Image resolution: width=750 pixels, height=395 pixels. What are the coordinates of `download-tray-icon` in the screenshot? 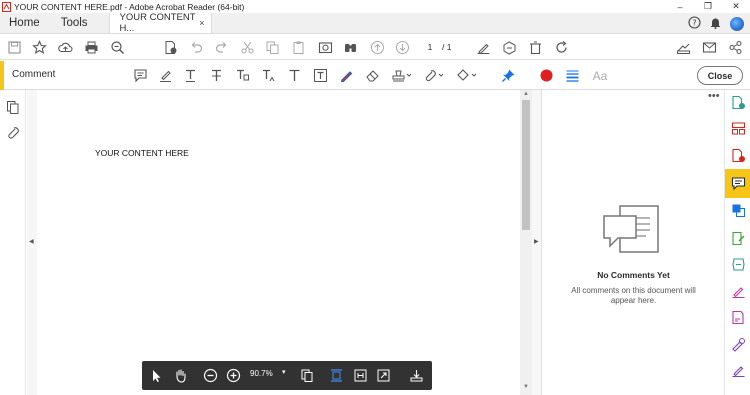 It's located at (416, 375).